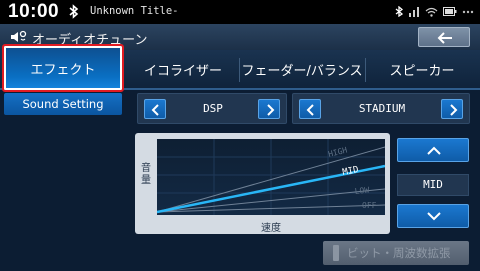  I want to click on preset-selector: STADIUM, so click(381, 108).